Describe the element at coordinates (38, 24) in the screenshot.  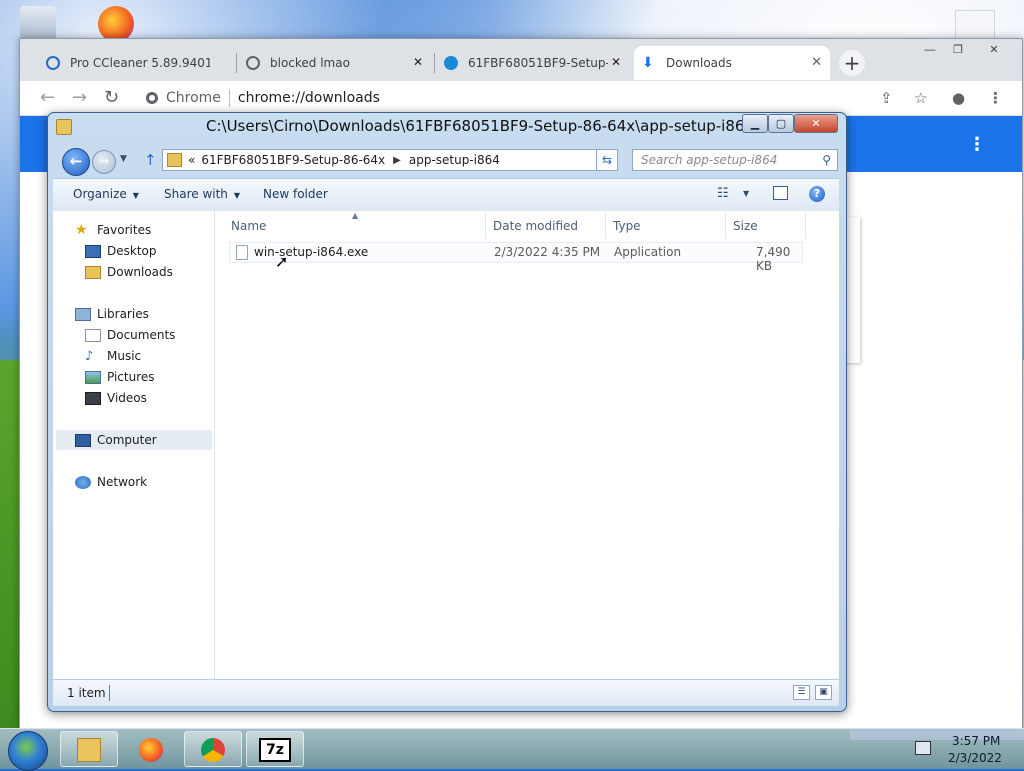
I see `recycle-bin-icon` at that location.